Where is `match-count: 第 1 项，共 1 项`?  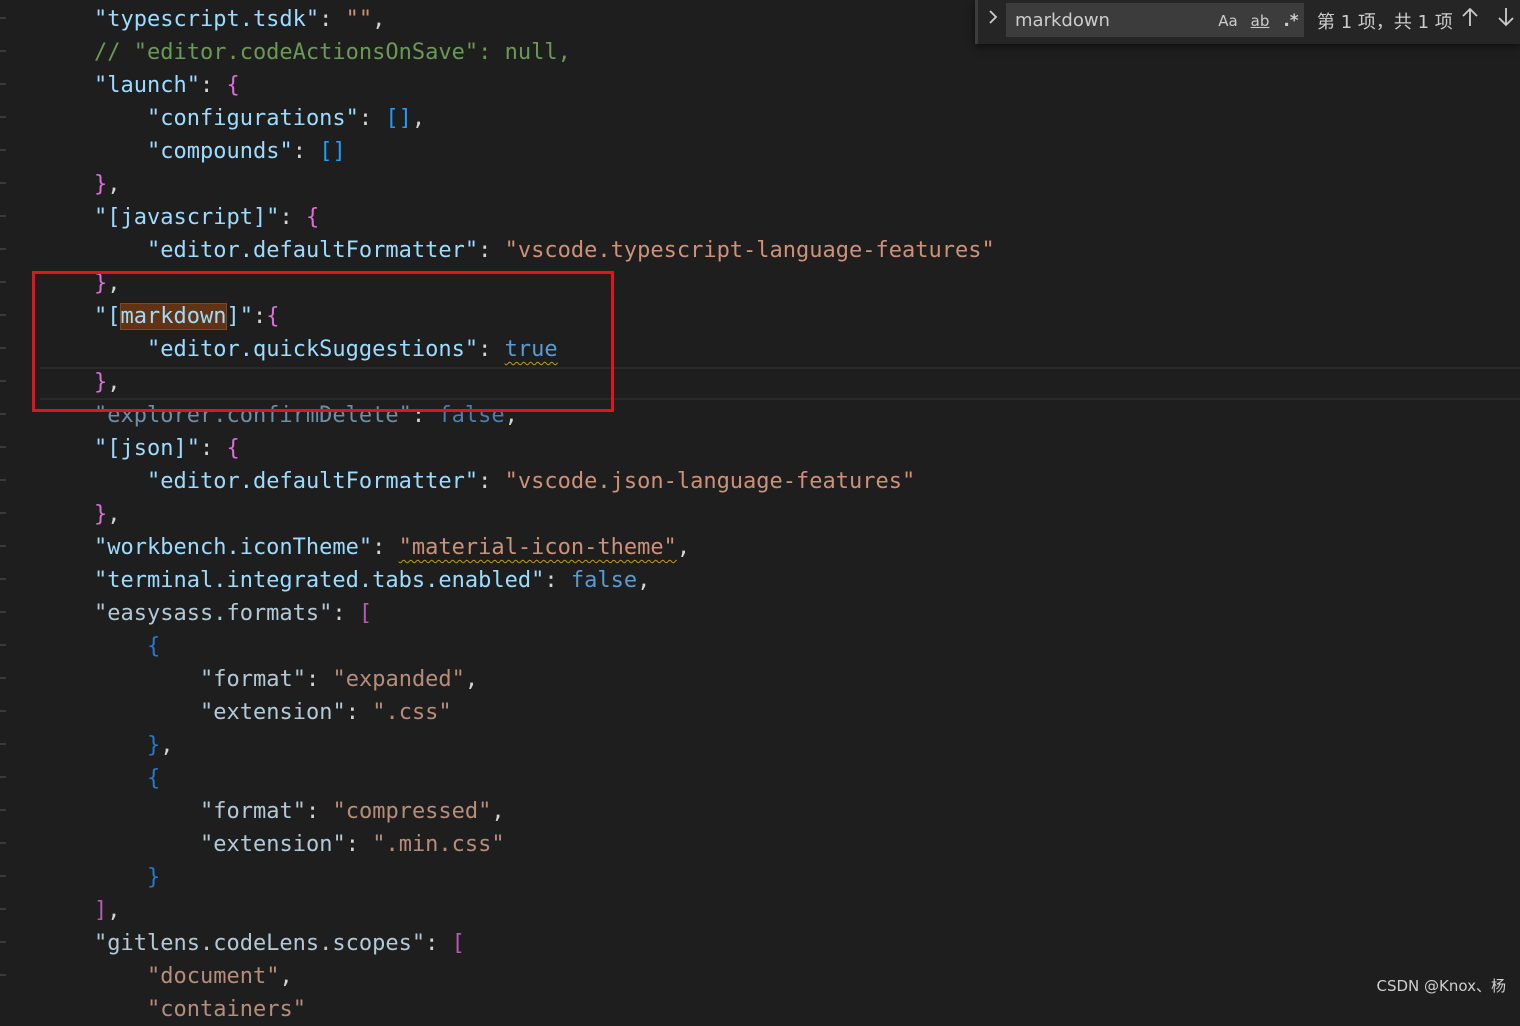 match-count: 第 1 项，共 1 项 is located at coordinates (1385, 22).